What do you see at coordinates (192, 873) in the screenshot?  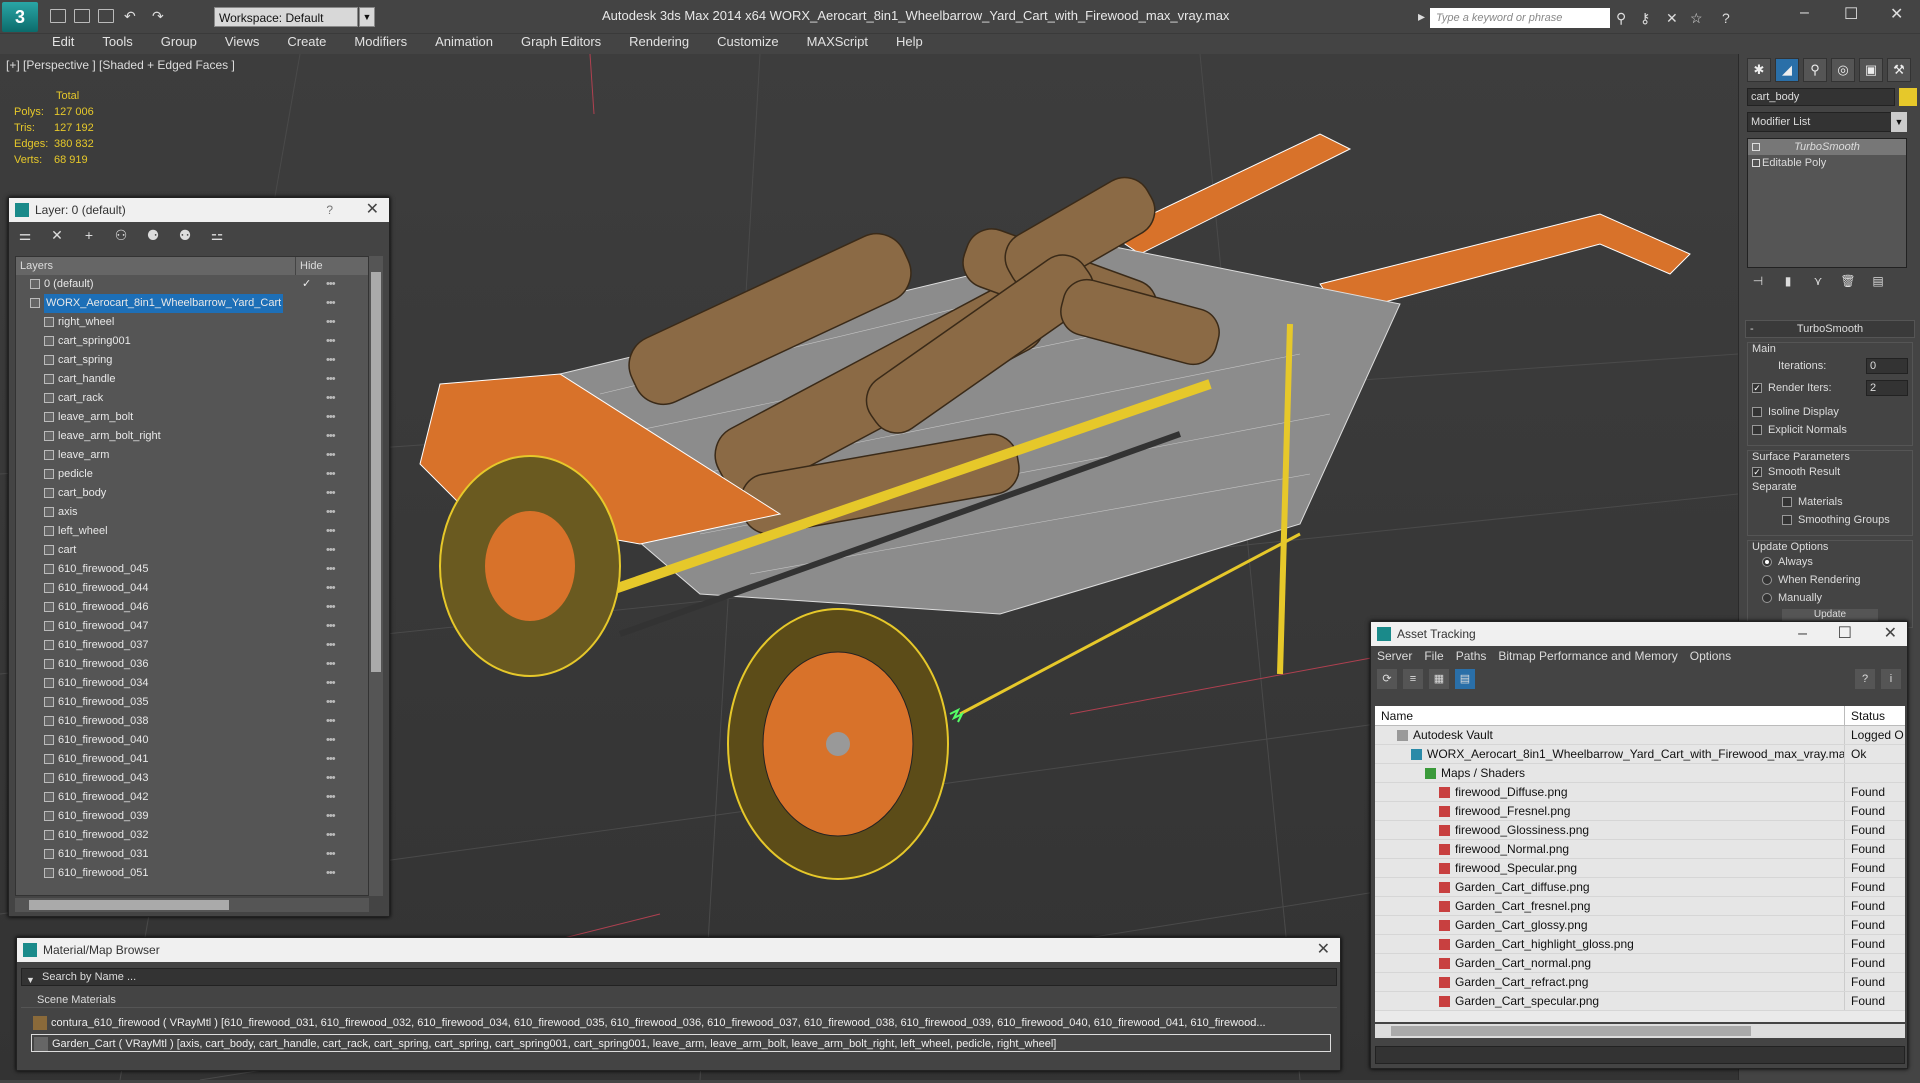 I see `layer-row: 610_firewood_051 •••` at bounding box center [192, 873].